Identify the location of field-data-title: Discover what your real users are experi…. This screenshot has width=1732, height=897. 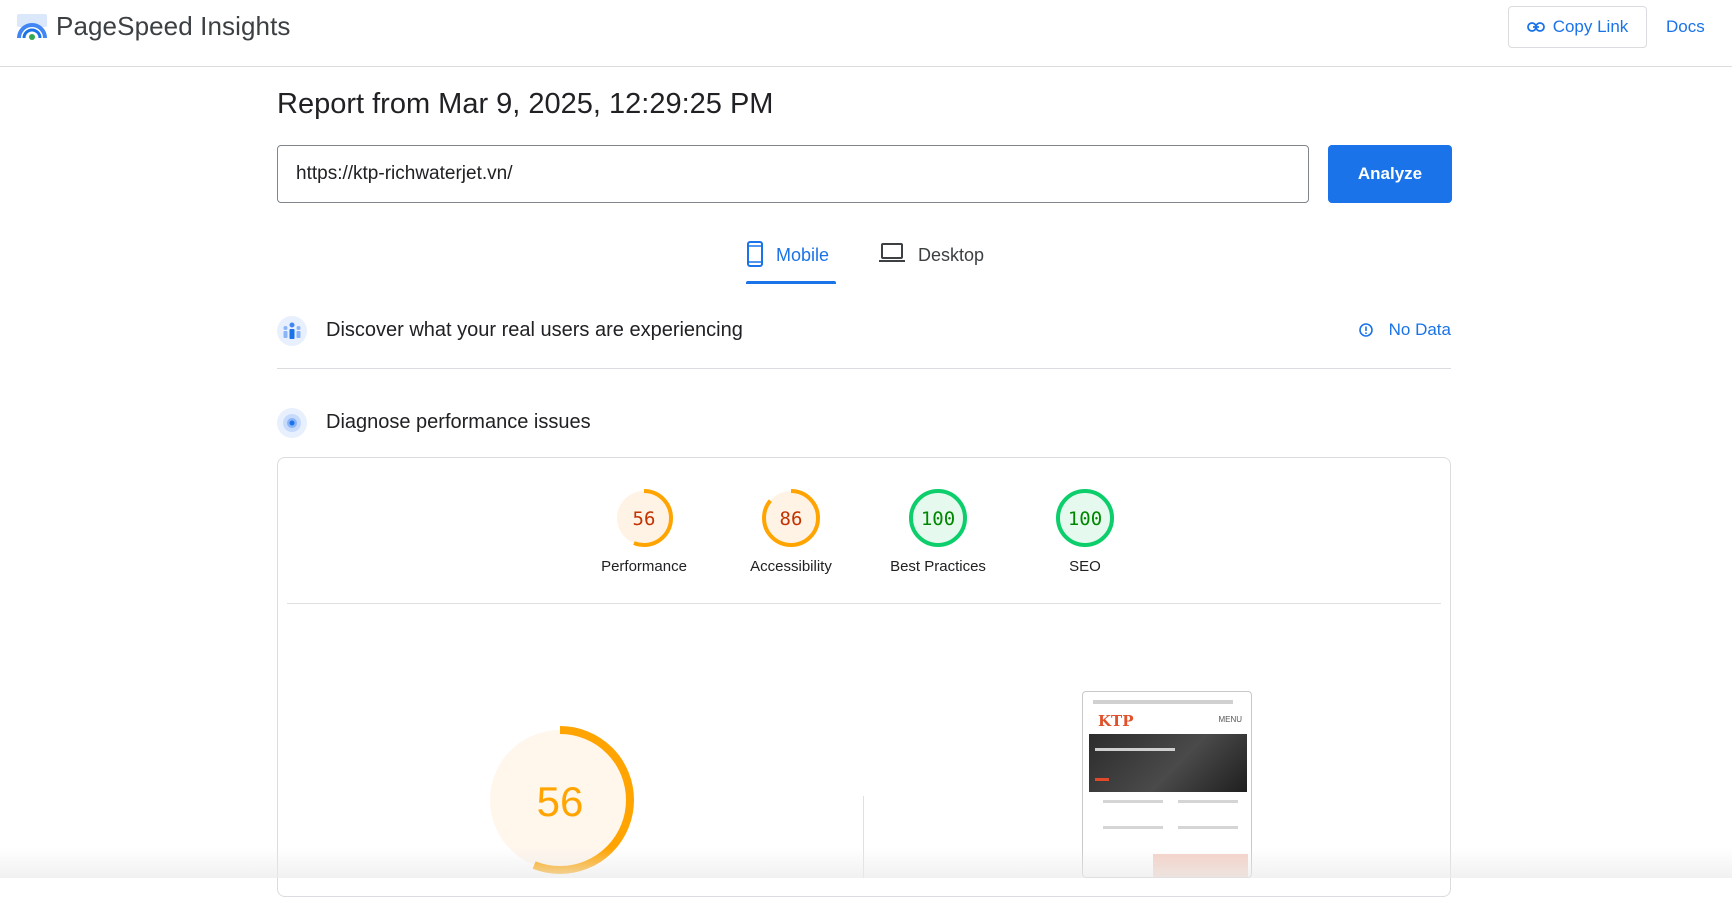
(534, 330).